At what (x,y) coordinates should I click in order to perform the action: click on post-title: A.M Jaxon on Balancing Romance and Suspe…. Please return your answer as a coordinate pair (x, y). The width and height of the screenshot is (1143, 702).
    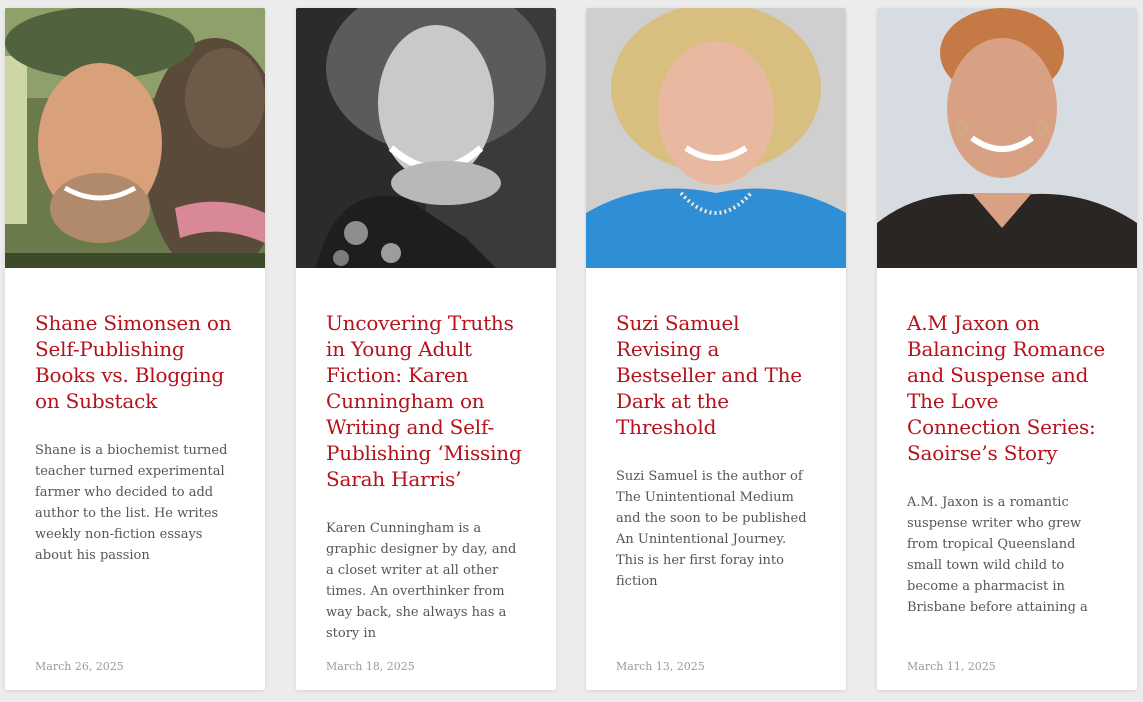
    Looking at the image, I should click on (1007, 388).